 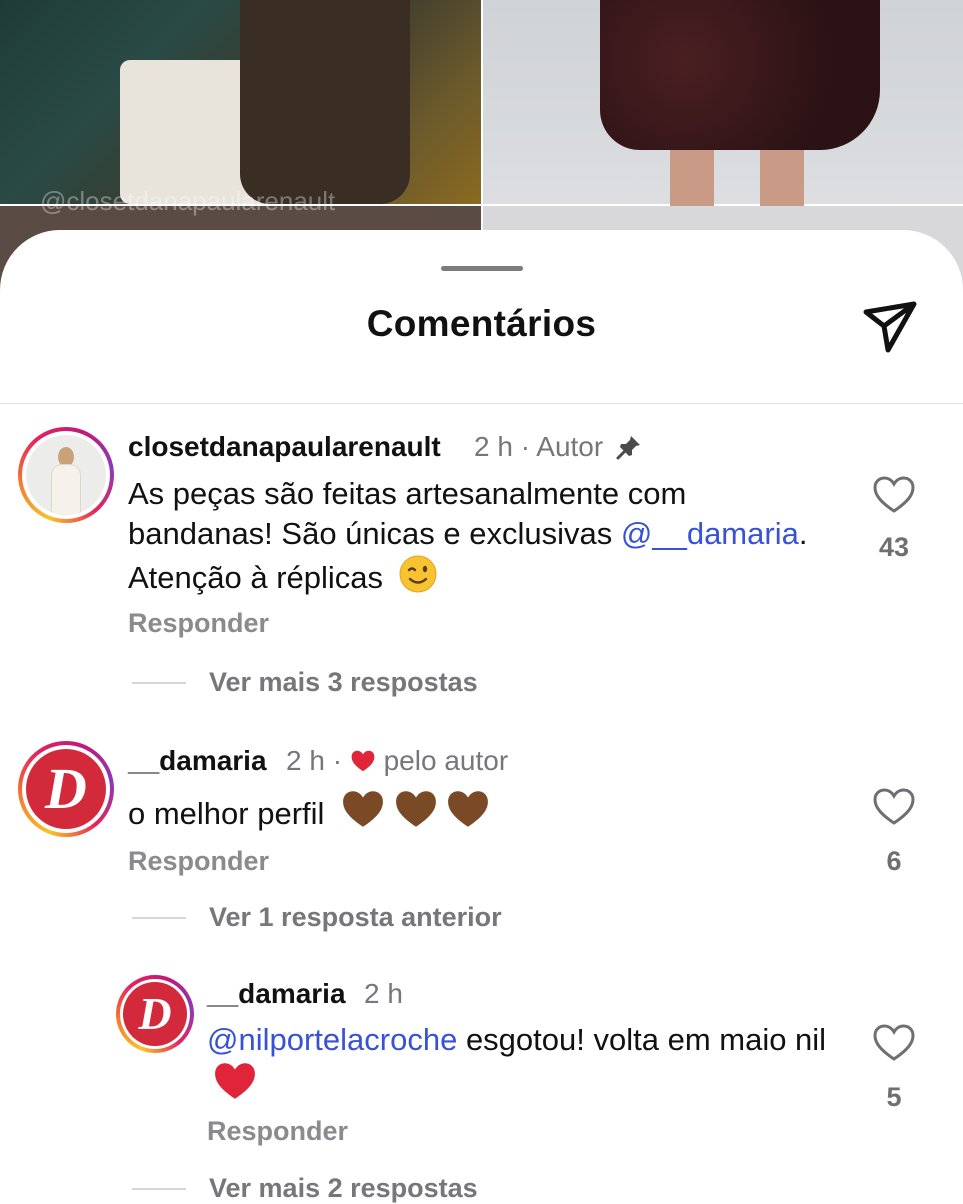 I want to click on comment-username: closetdanapaularenault, so click(x=284, y=447).